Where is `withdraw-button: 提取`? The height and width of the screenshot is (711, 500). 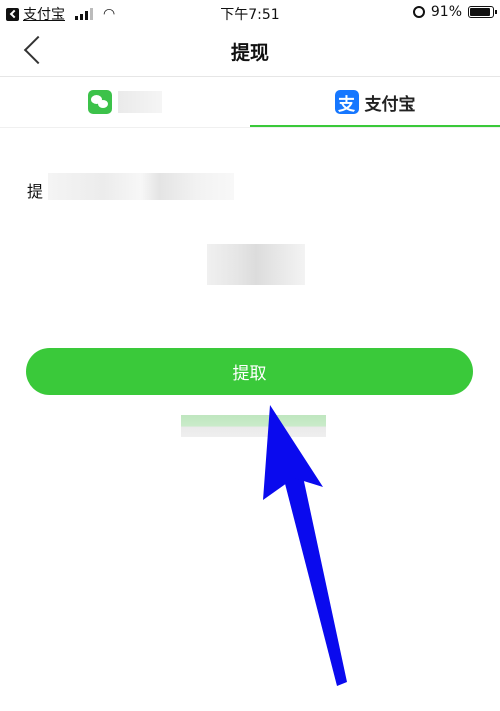 withdraw-button: 提取 is located at coordinates (249, 371).